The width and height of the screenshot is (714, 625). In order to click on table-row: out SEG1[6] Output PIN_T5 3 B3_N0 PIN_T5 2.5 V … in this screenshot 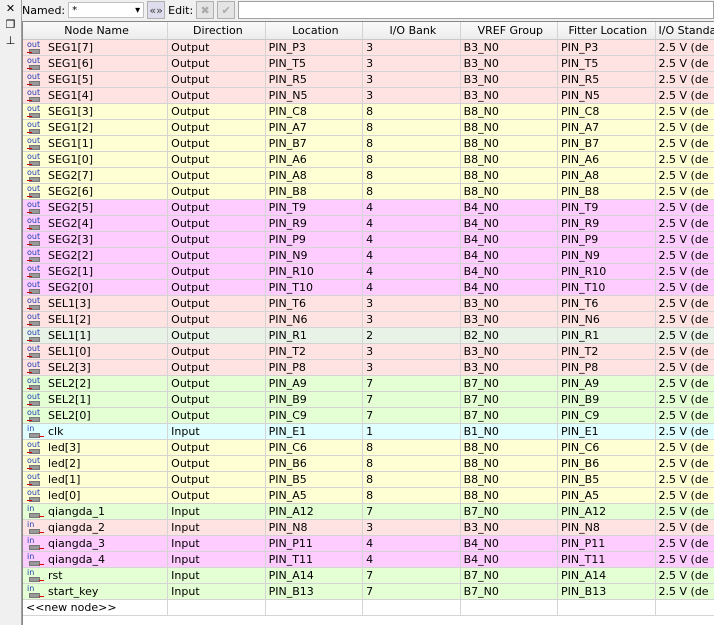, I will do `click(368, 64)`.